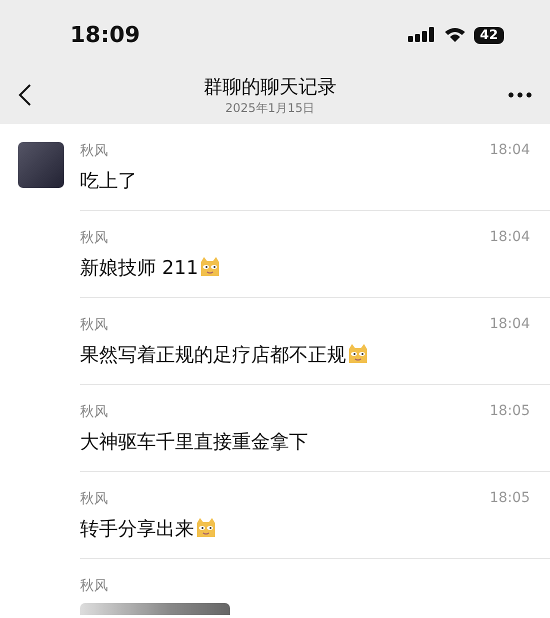 The image size is (550, 618). What do you see at coordinates (108, 181) in the screenshot?
I see `message-text: 吃上了` at bounding box center [108, 181].